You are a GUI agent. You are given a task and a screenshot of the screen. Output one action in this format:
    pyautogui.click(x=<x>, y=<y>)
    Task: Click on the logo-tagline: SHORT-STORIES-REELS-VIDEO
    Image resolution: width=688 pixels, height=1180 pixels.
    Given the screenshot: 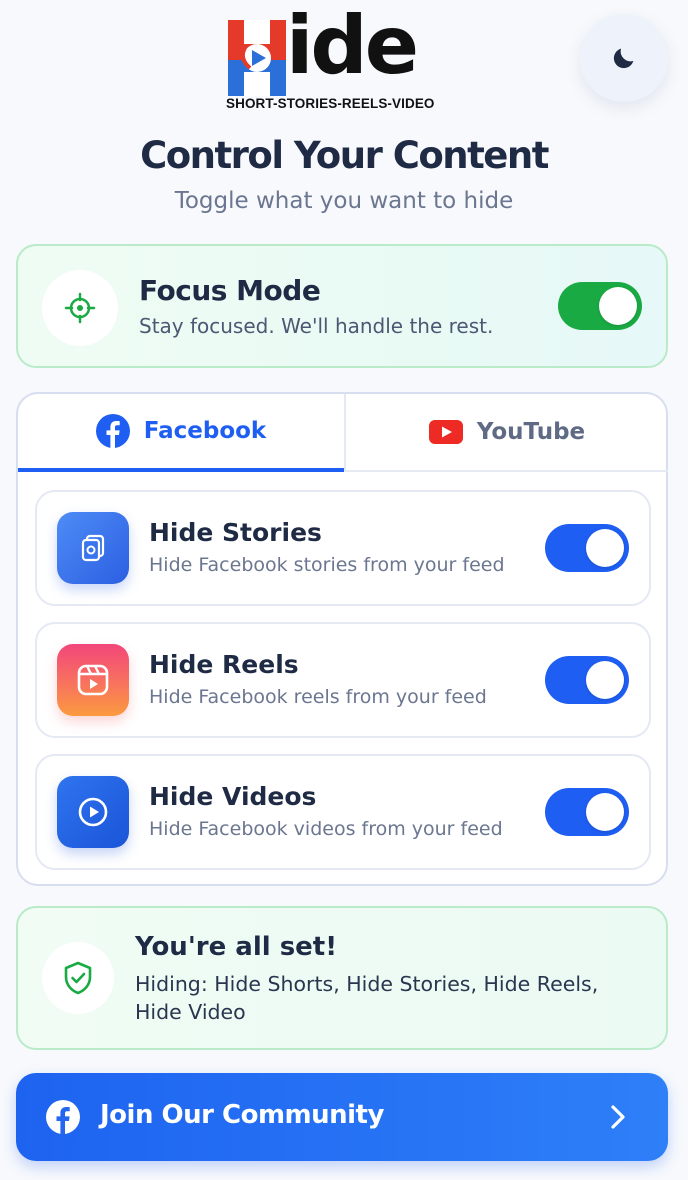 What is the action you would take?
    pyautogui.click(x=330, y=103)
    